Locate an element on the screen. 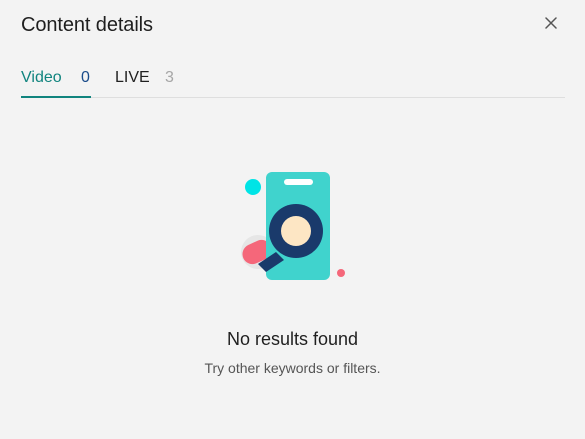  empty-state-subtitle: Try other keywords or filters. is located at coordinates (292, 368).